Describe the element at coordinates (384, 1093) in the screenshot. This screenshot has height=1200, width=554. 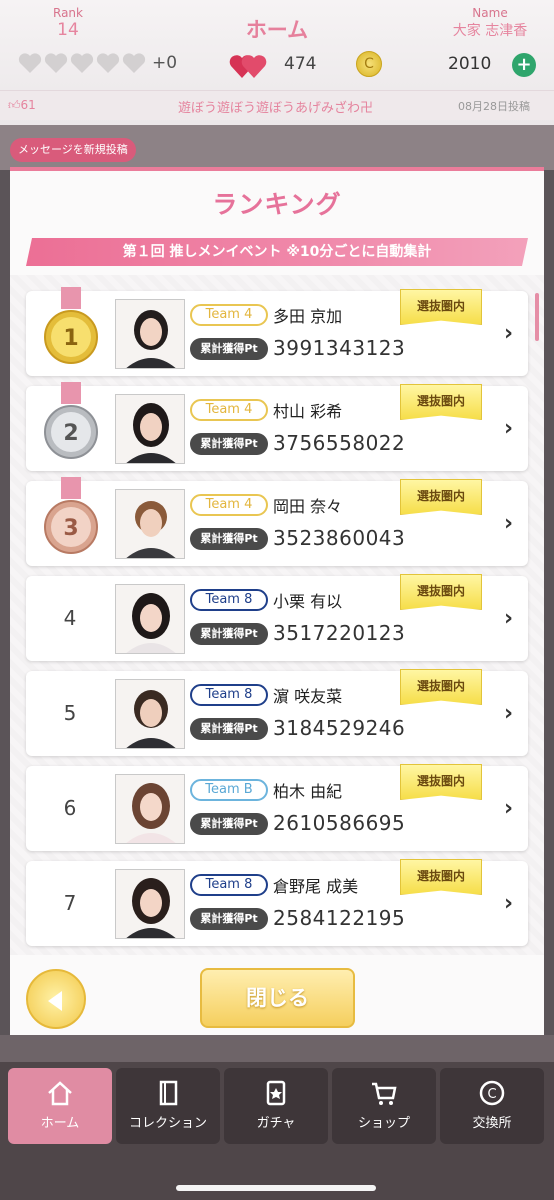
I see `cart-icon` at that location.